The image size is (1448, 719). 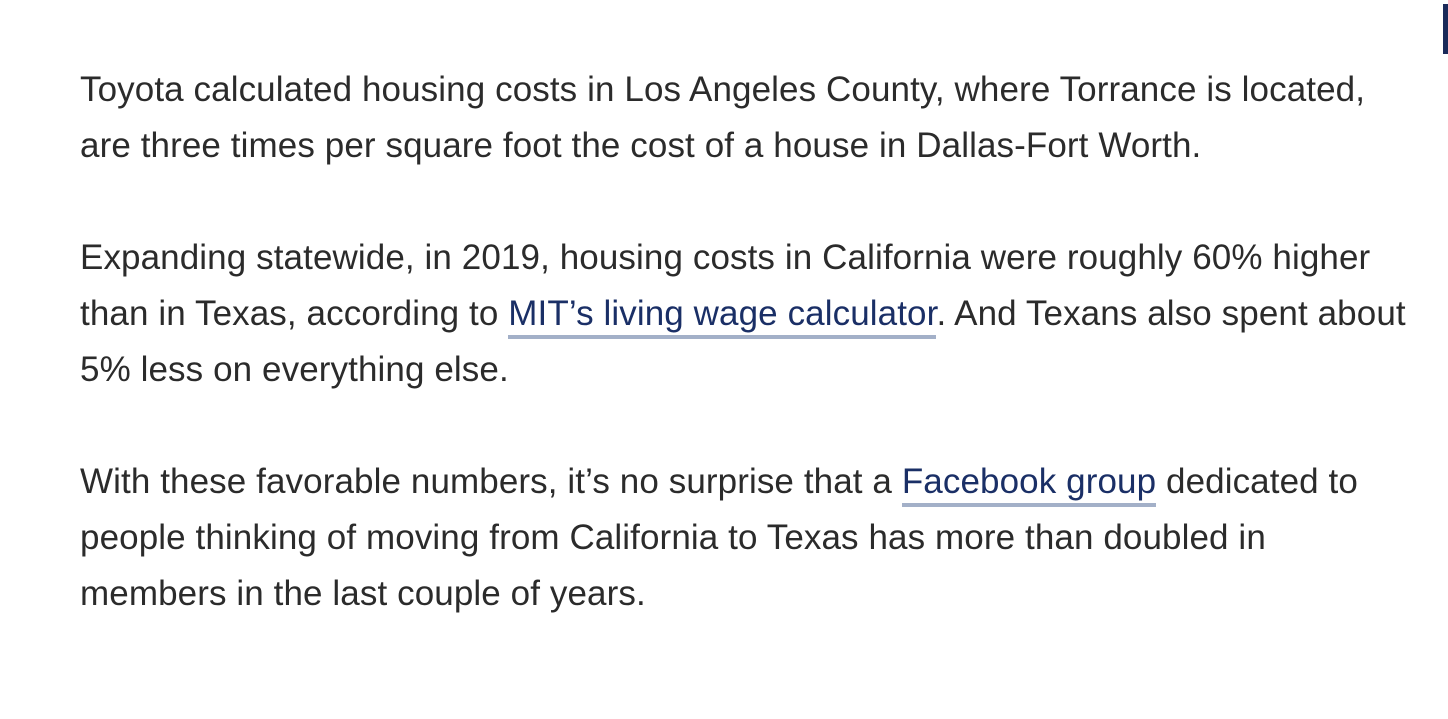 I want to click on facebook-group-link: Facebook group, so click(x=1029, y=484).